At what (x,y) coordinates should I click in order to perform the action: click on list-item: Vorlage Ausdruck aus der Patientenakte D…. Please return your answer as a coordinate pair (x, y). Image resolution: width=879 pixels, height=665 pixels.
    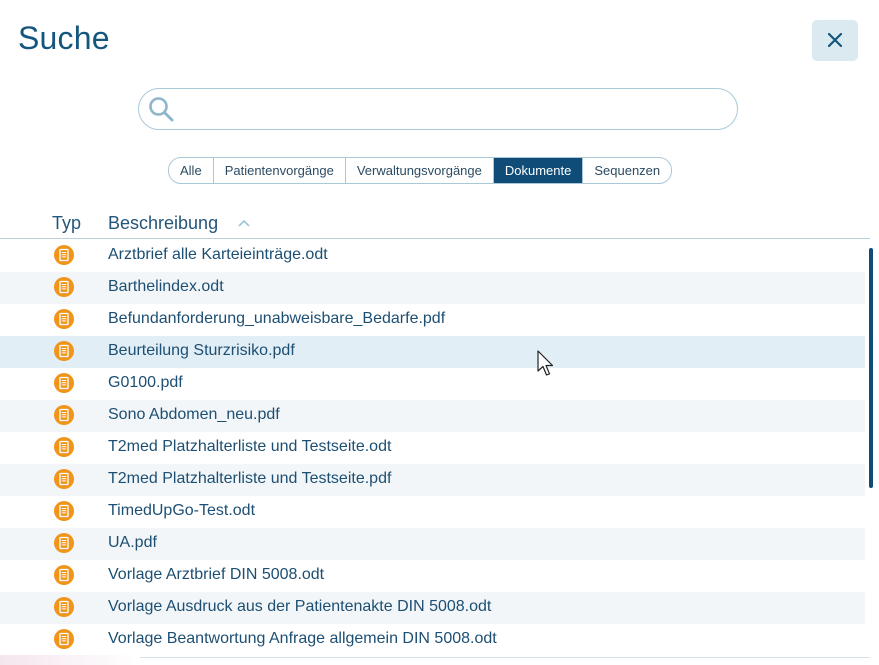
    Looking at the image, I should click on (432, 608).